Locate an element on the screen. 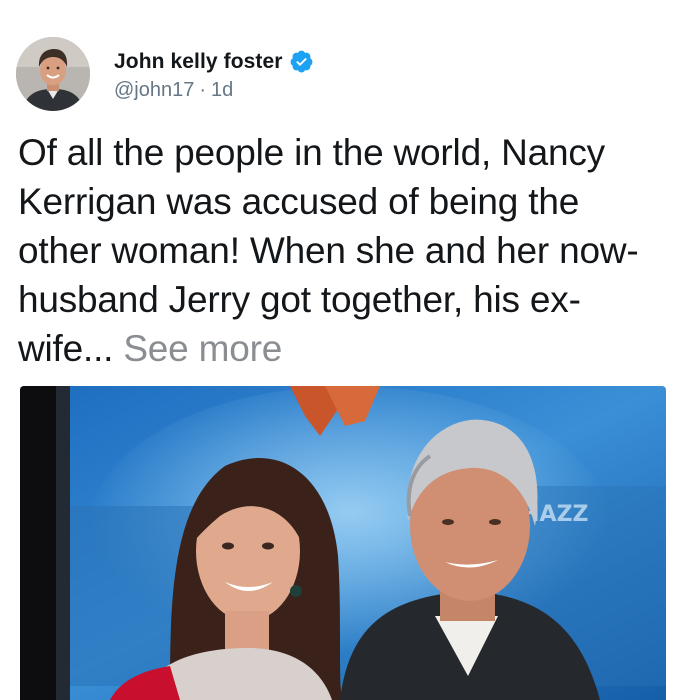 The image size is (700, 700). author-handle: @john17 is located at coordinates (154, 90).